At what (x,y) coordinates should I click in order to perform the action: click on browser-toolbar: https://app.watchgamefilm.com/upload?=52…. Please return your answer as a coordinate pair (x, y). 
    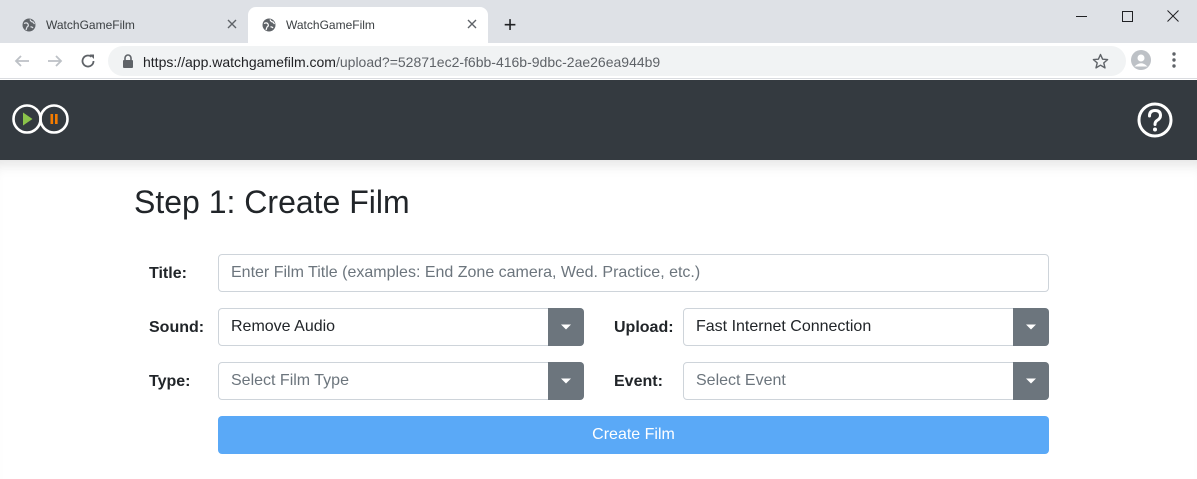
    Looking at the image, I should click on (598, 61).